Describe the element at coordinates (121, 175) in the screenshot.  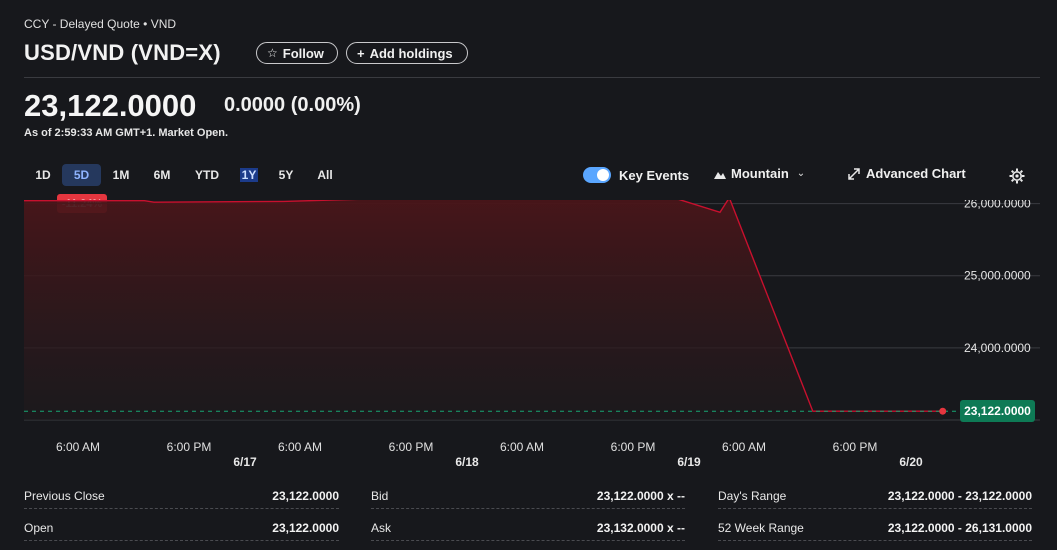
I see `range-1m: 1M` at that location.